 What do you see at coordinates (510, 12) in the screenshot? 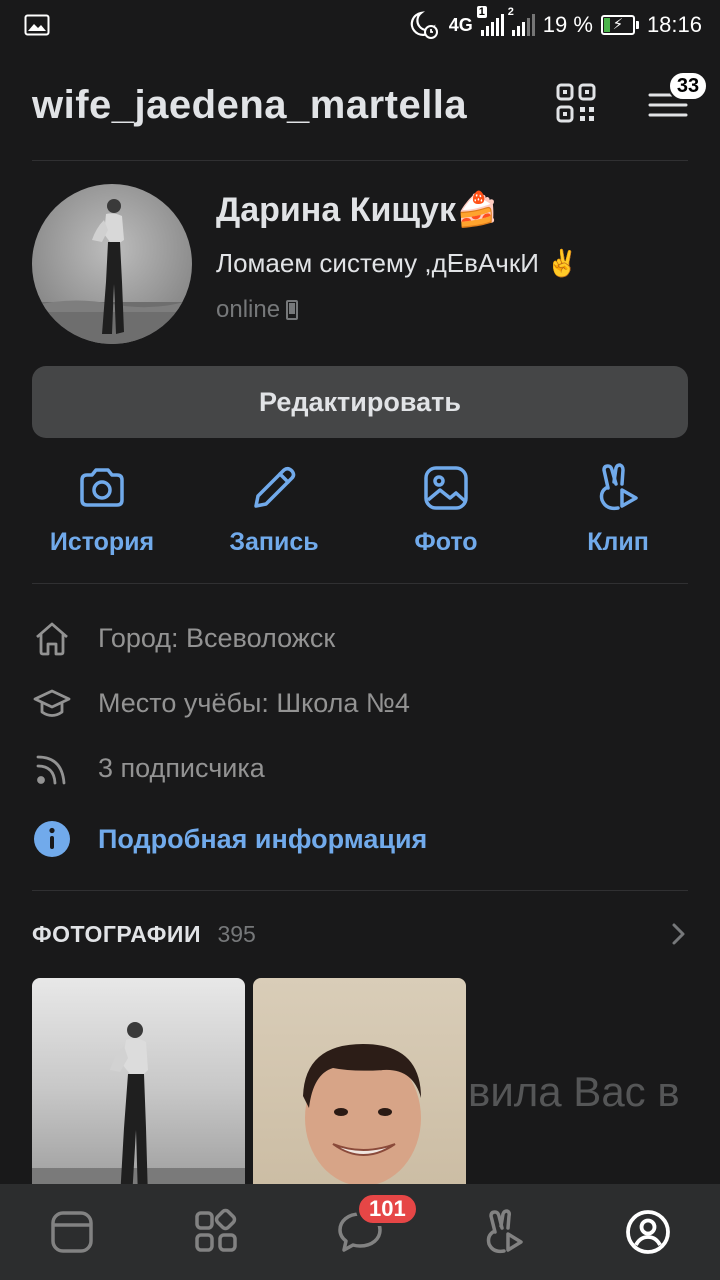
I see `sim2-label: 2` at bounding box center [510, 12].